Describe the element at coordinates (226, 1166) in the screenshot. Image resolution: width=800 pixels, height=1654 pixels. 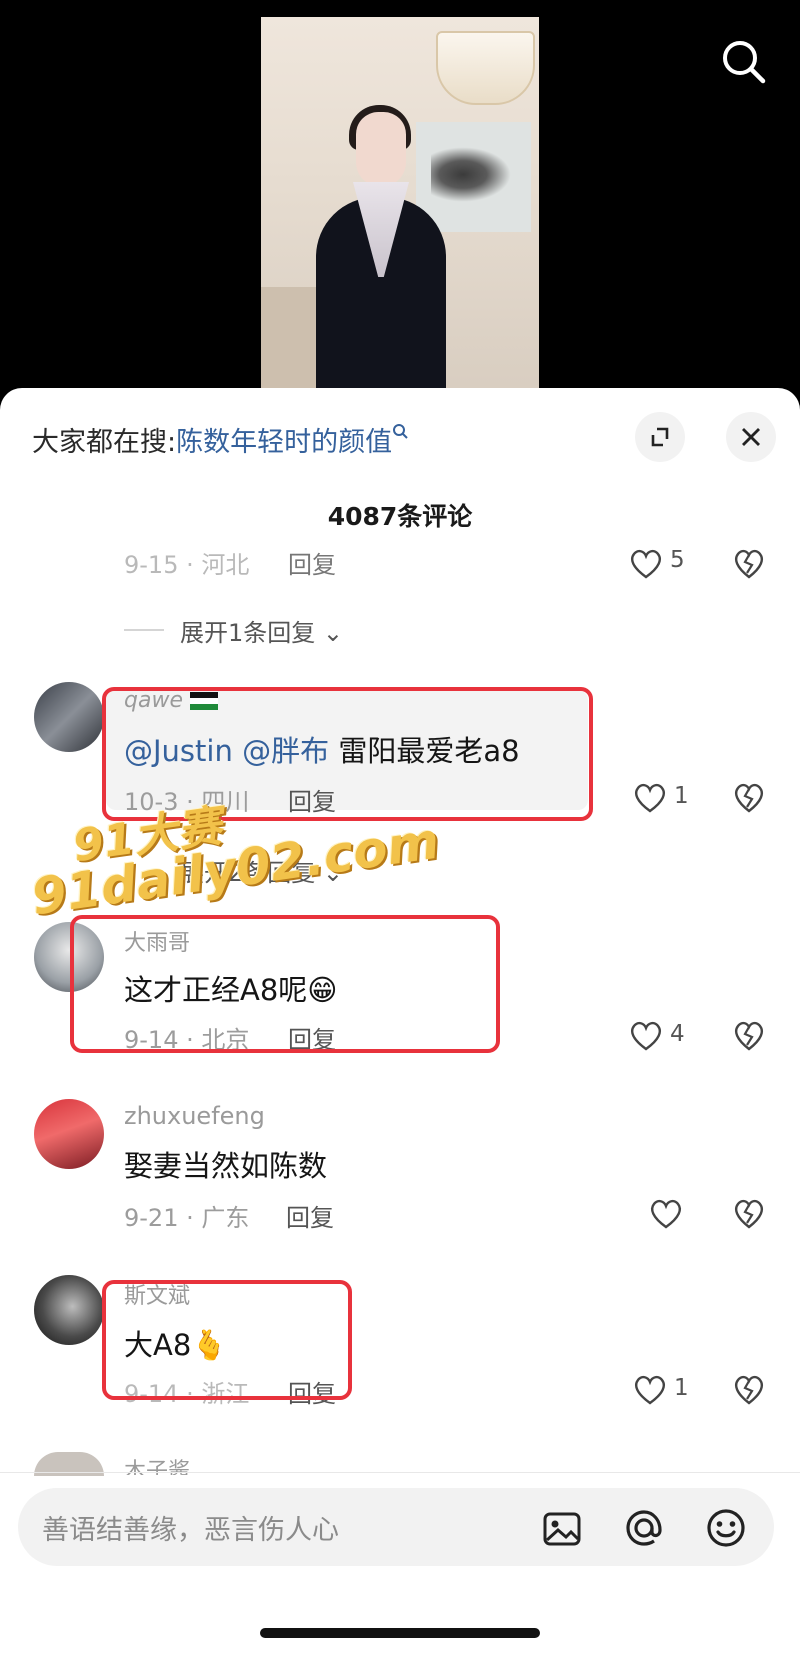
I see `comment-text: 娶妻当然如陈数` at that location.